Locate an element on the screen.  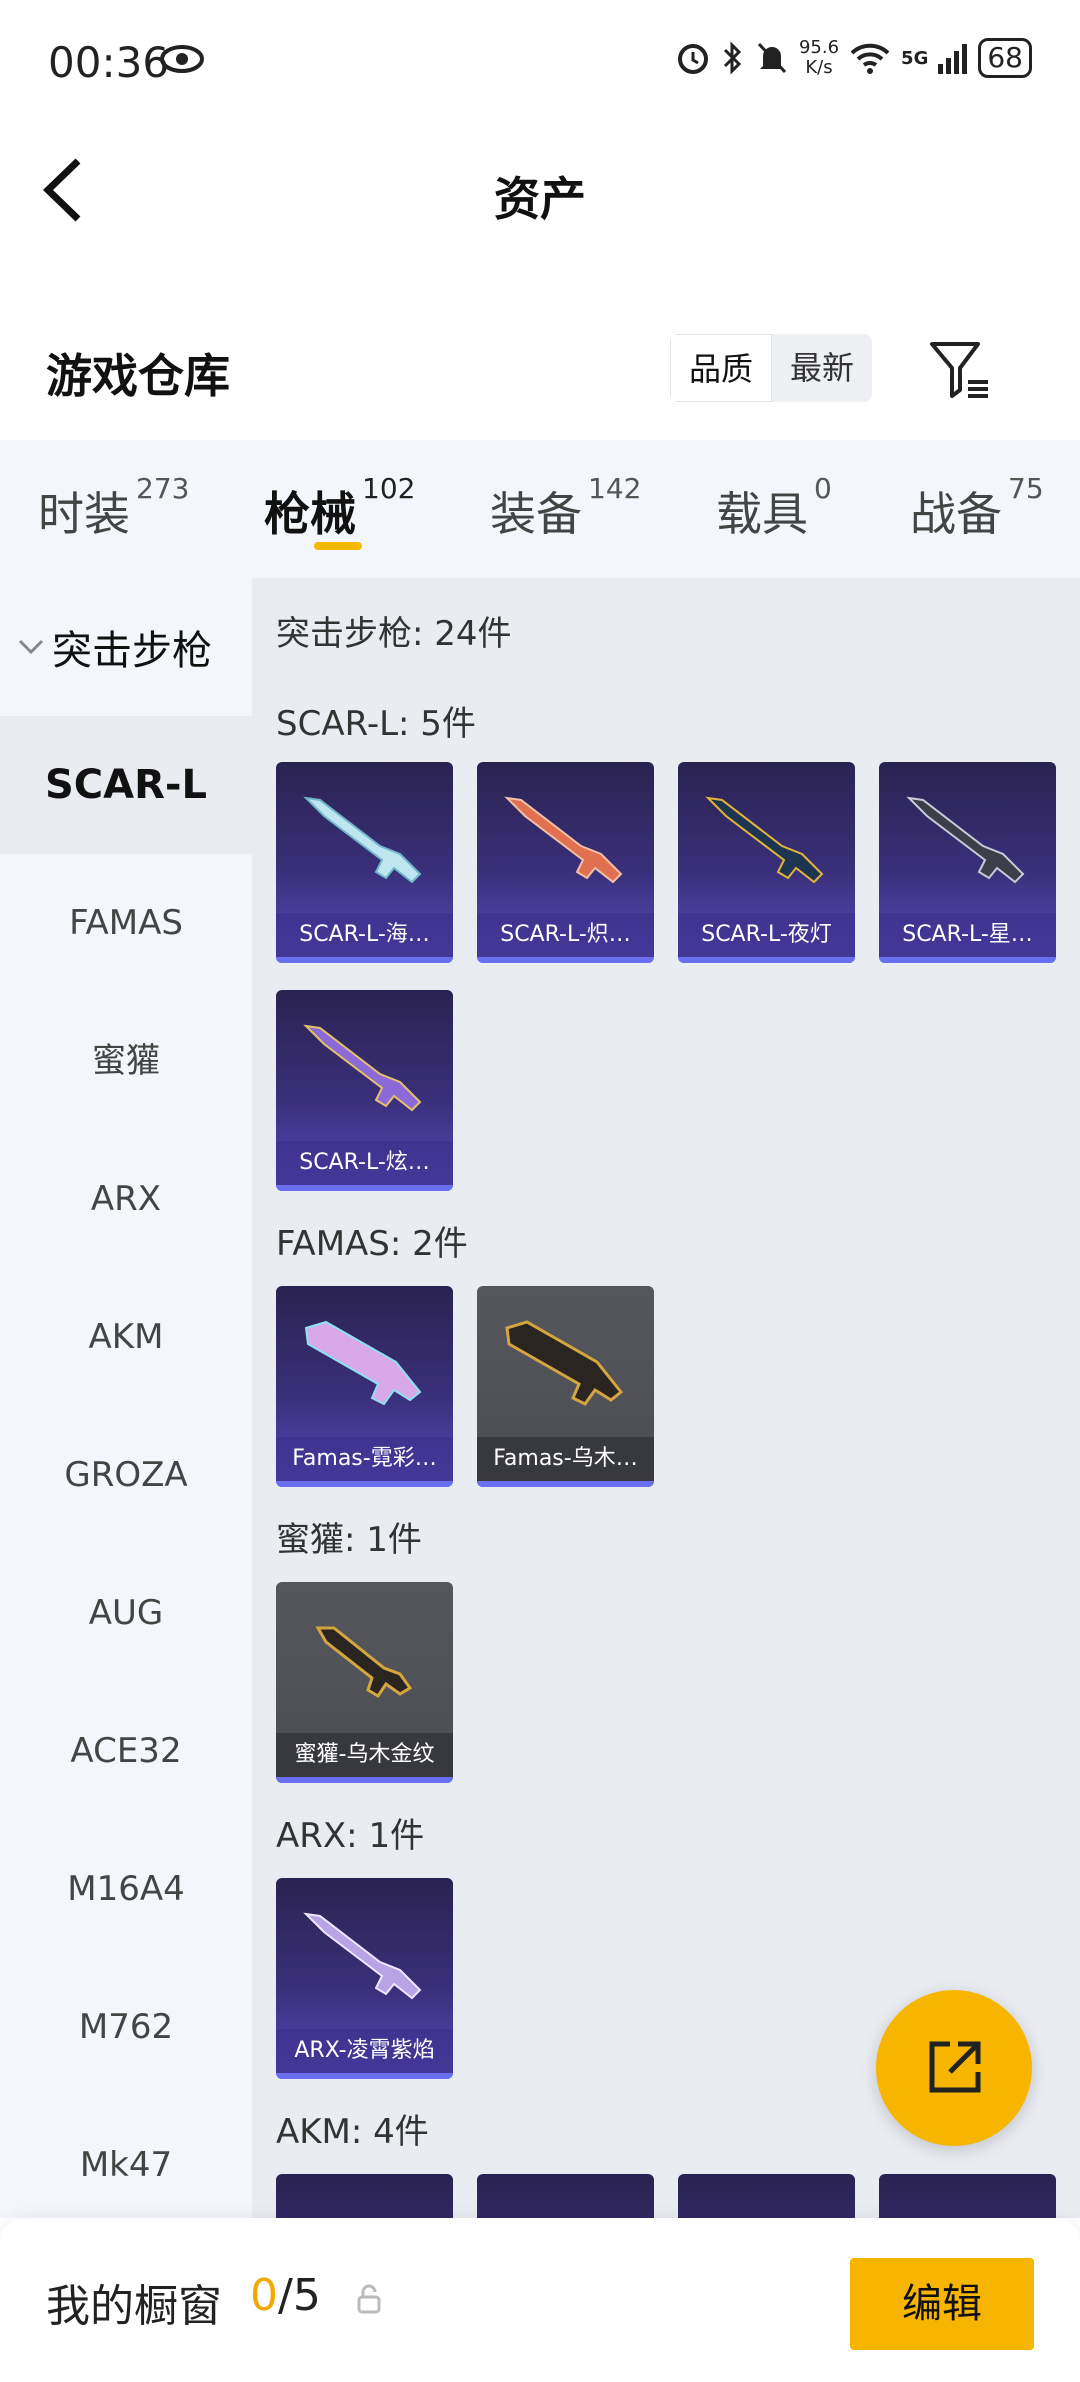
active-tab-indicator is located at coordinates (338, 546).